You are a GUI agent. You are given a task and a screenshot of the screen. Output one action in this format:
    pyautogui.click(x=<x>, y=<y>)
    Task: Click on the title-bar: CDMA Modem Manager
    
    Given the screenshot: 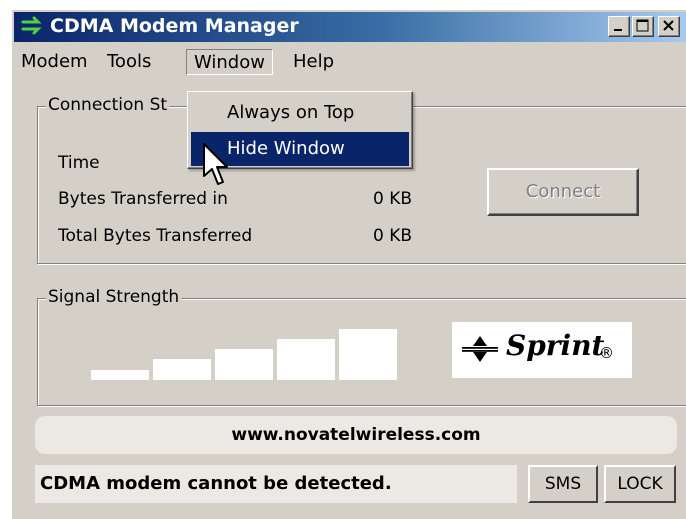 What is the action you would take?
    pyautogui.click(x=350, y=27)
    